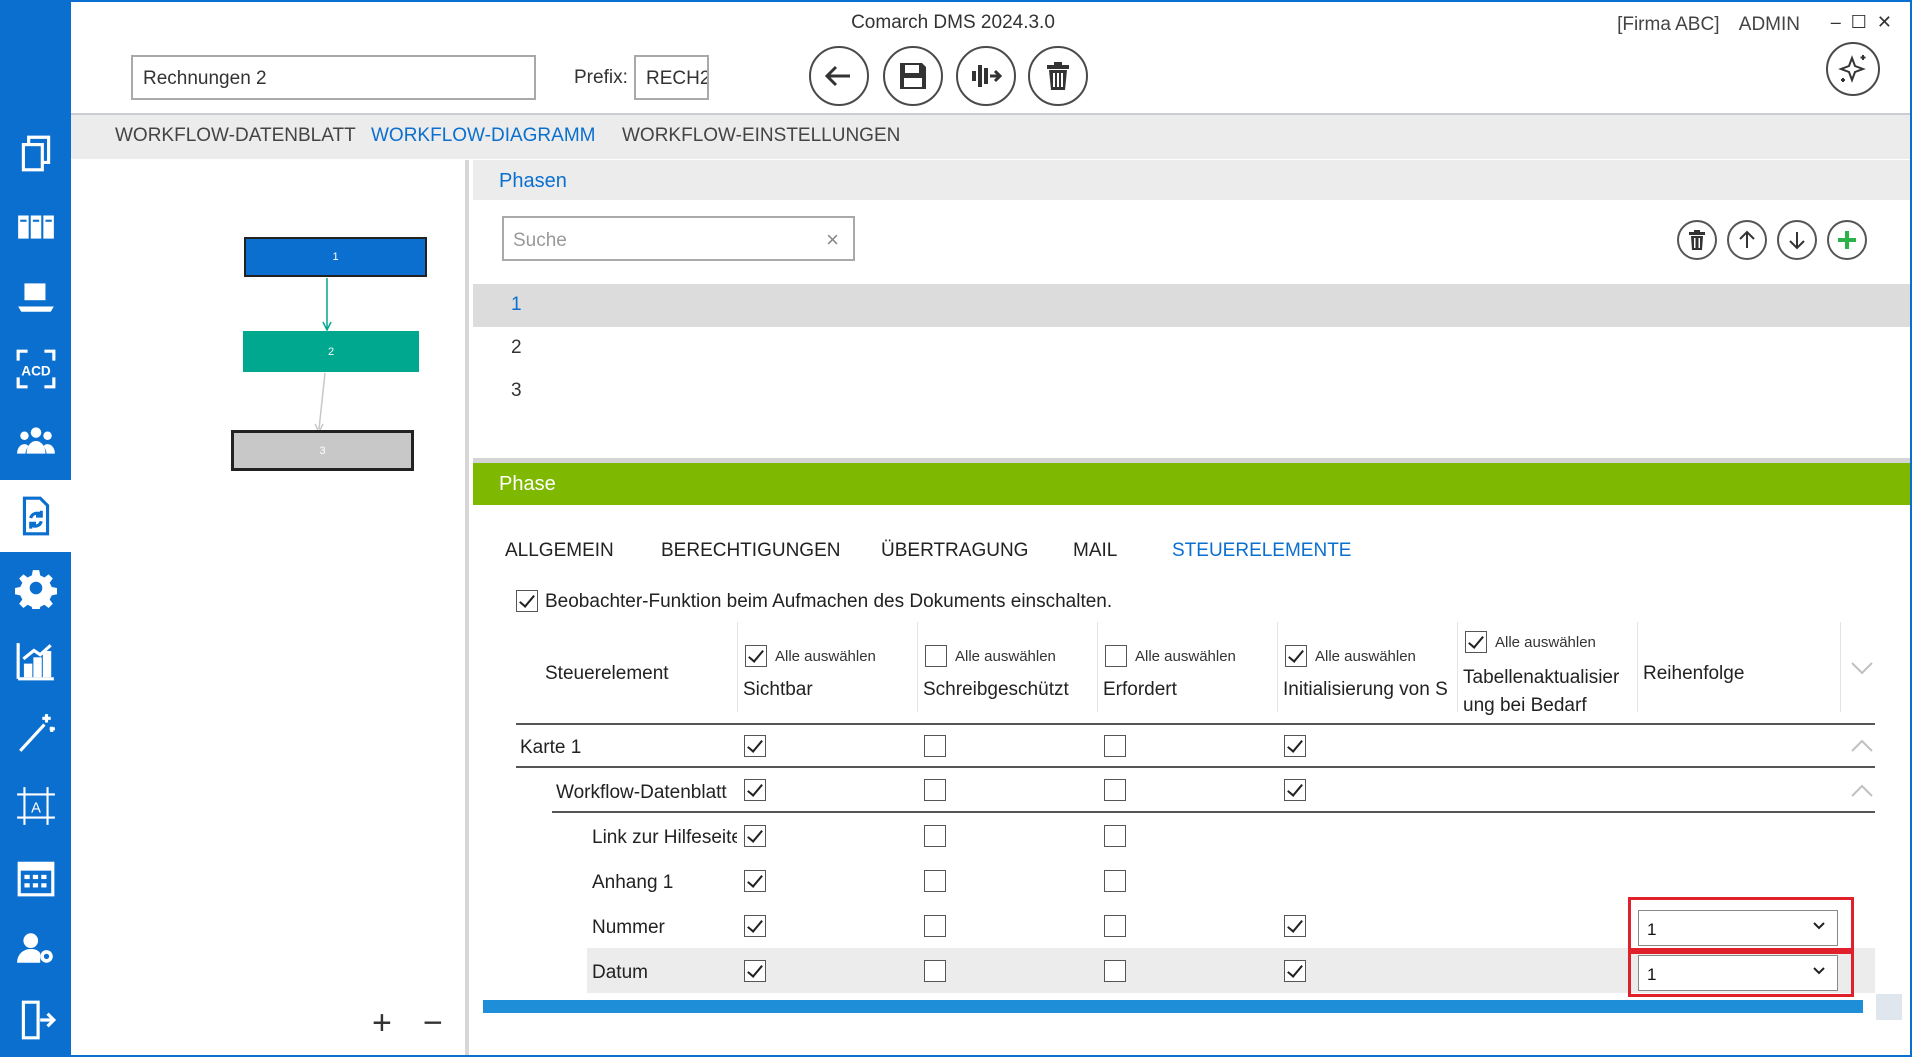  I want to click on binders-icon, so click(35, 226).